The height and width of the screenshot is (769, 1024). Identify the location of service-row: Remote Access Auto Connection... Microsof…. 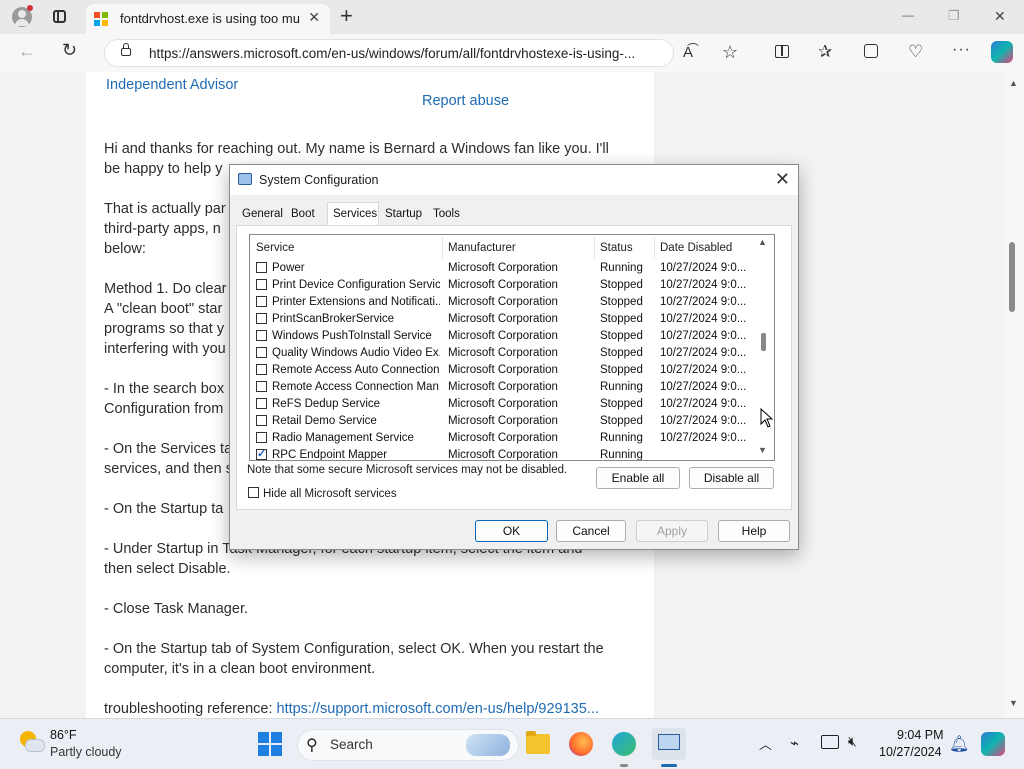
(505, 370).